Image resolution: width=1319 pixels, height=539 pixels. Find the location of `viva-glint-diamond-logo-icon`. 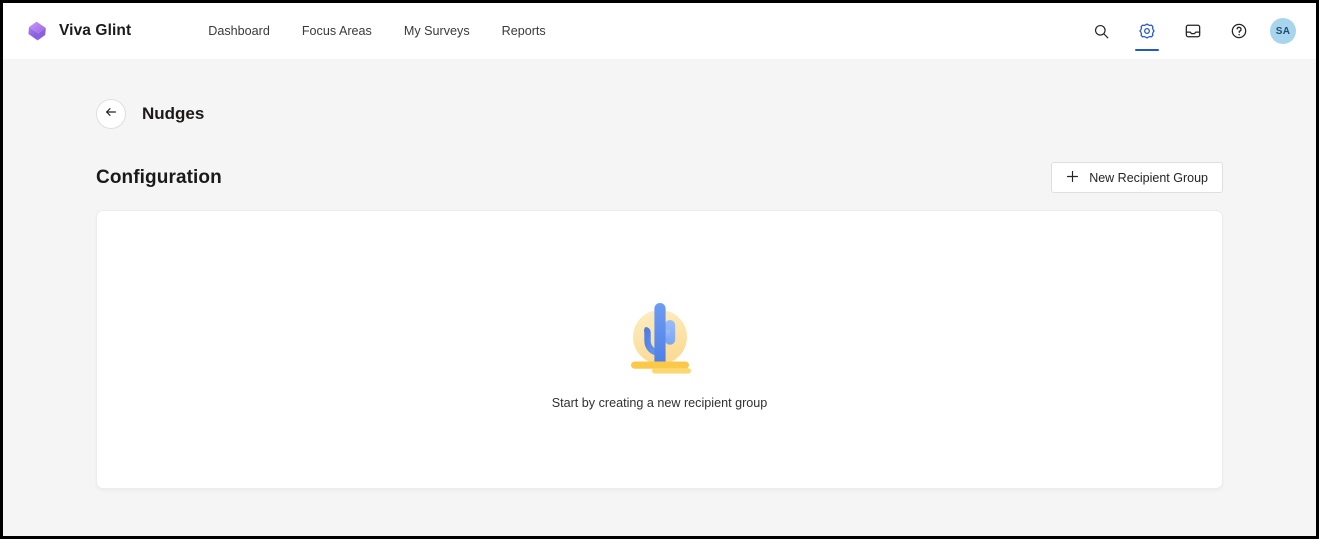

viva-glint-diamond-logo-icon is located at coordinates (37, 31).